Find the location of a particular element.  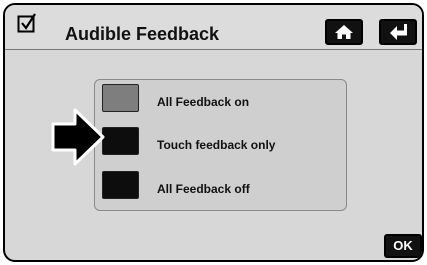

option-label: All Feedback off is located at coordinates (203, 189).